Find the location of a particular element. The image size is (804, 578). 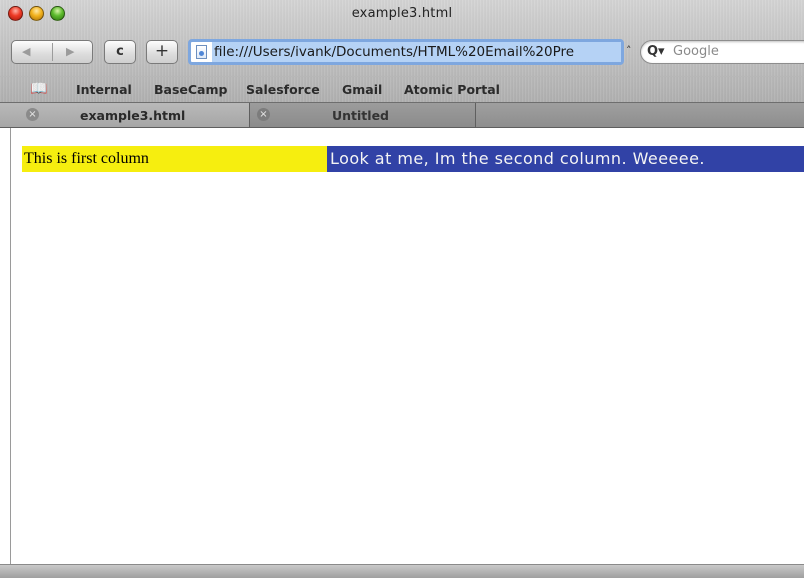

forward-arrow-icon: ▶ is located at coordinates (70, 52).